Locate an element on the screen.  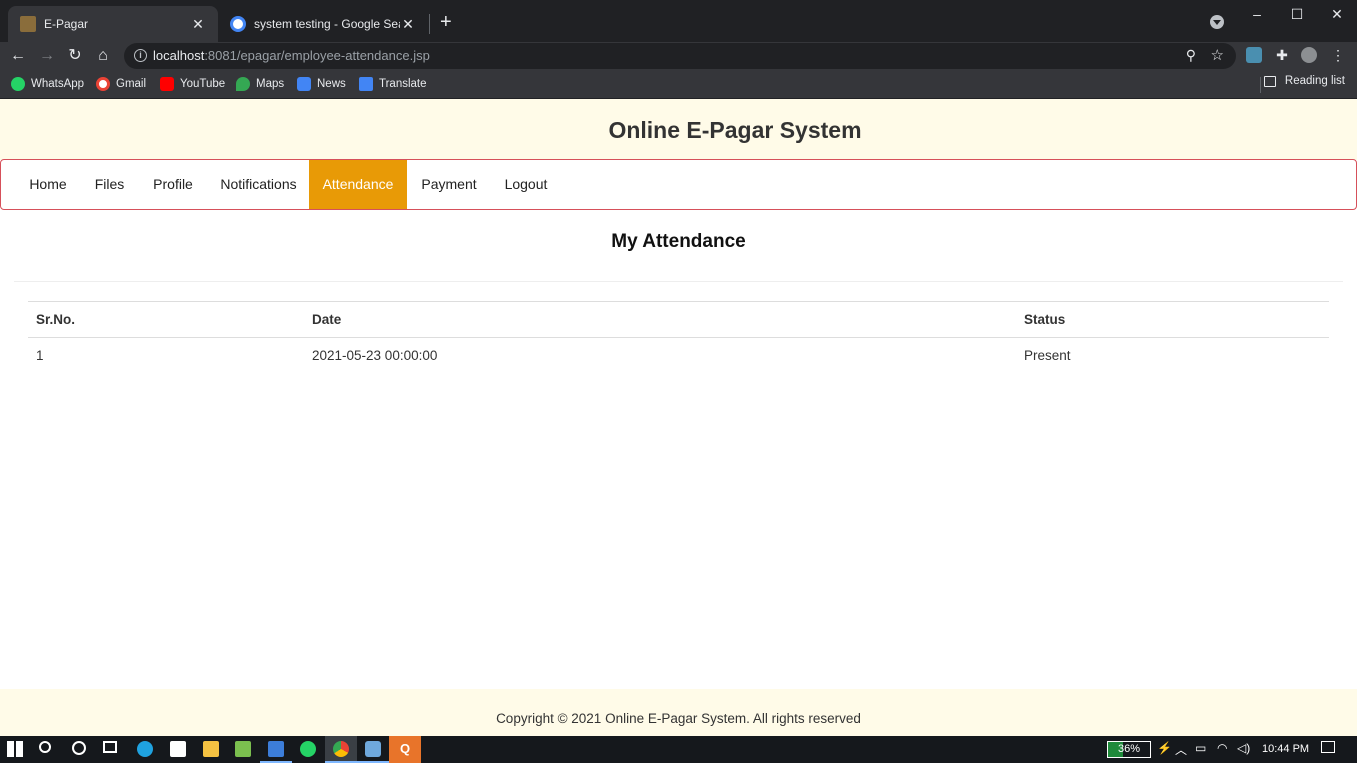
bookmark-label: WhatsApp is located at coordinates (58, 84).